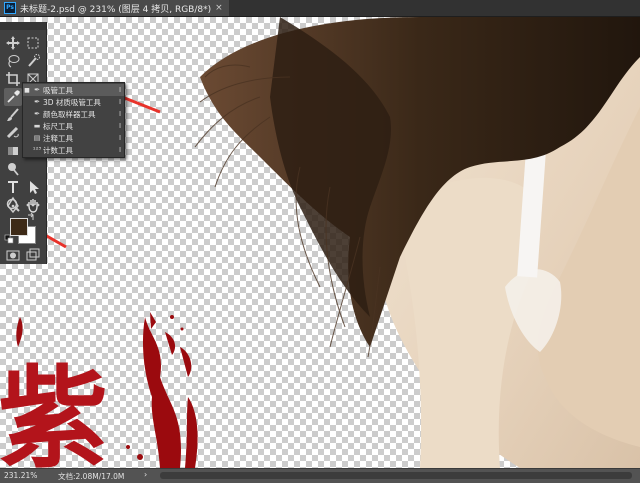  What do you see at coordinates (33, 187) in the screenshot?
I see `path-selection-icon` at bounding box center [33, 187].